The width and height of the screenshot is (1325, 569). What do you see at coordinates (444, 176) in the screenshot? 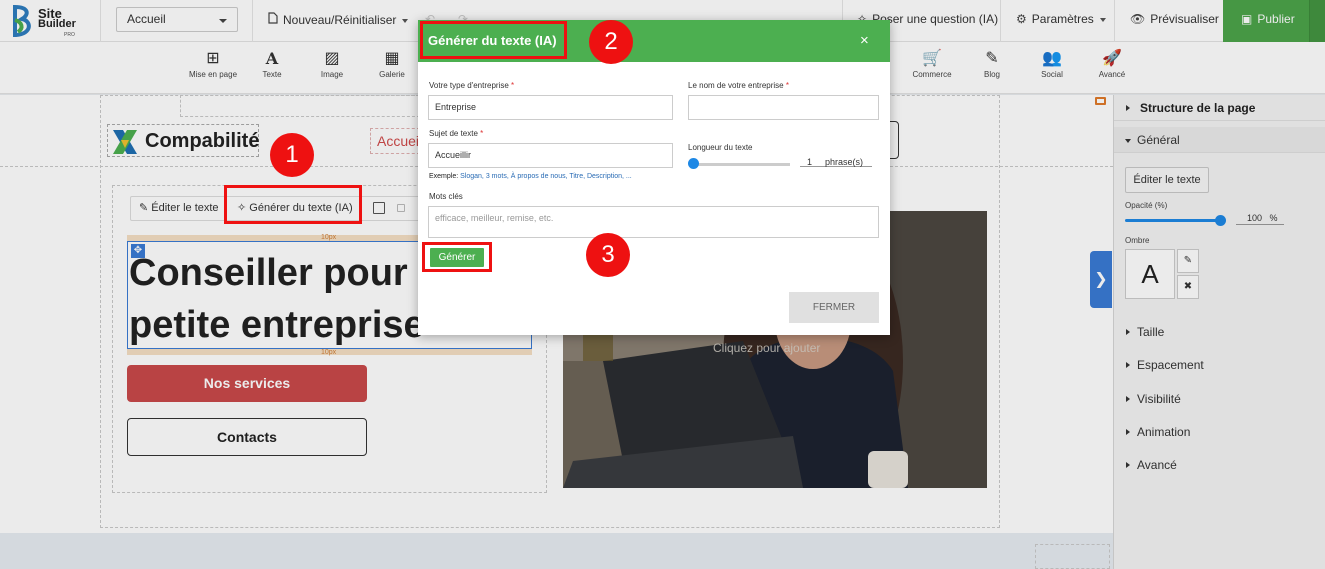
I see `example-prefix: Exemple:` at bounding box center [444, 176].